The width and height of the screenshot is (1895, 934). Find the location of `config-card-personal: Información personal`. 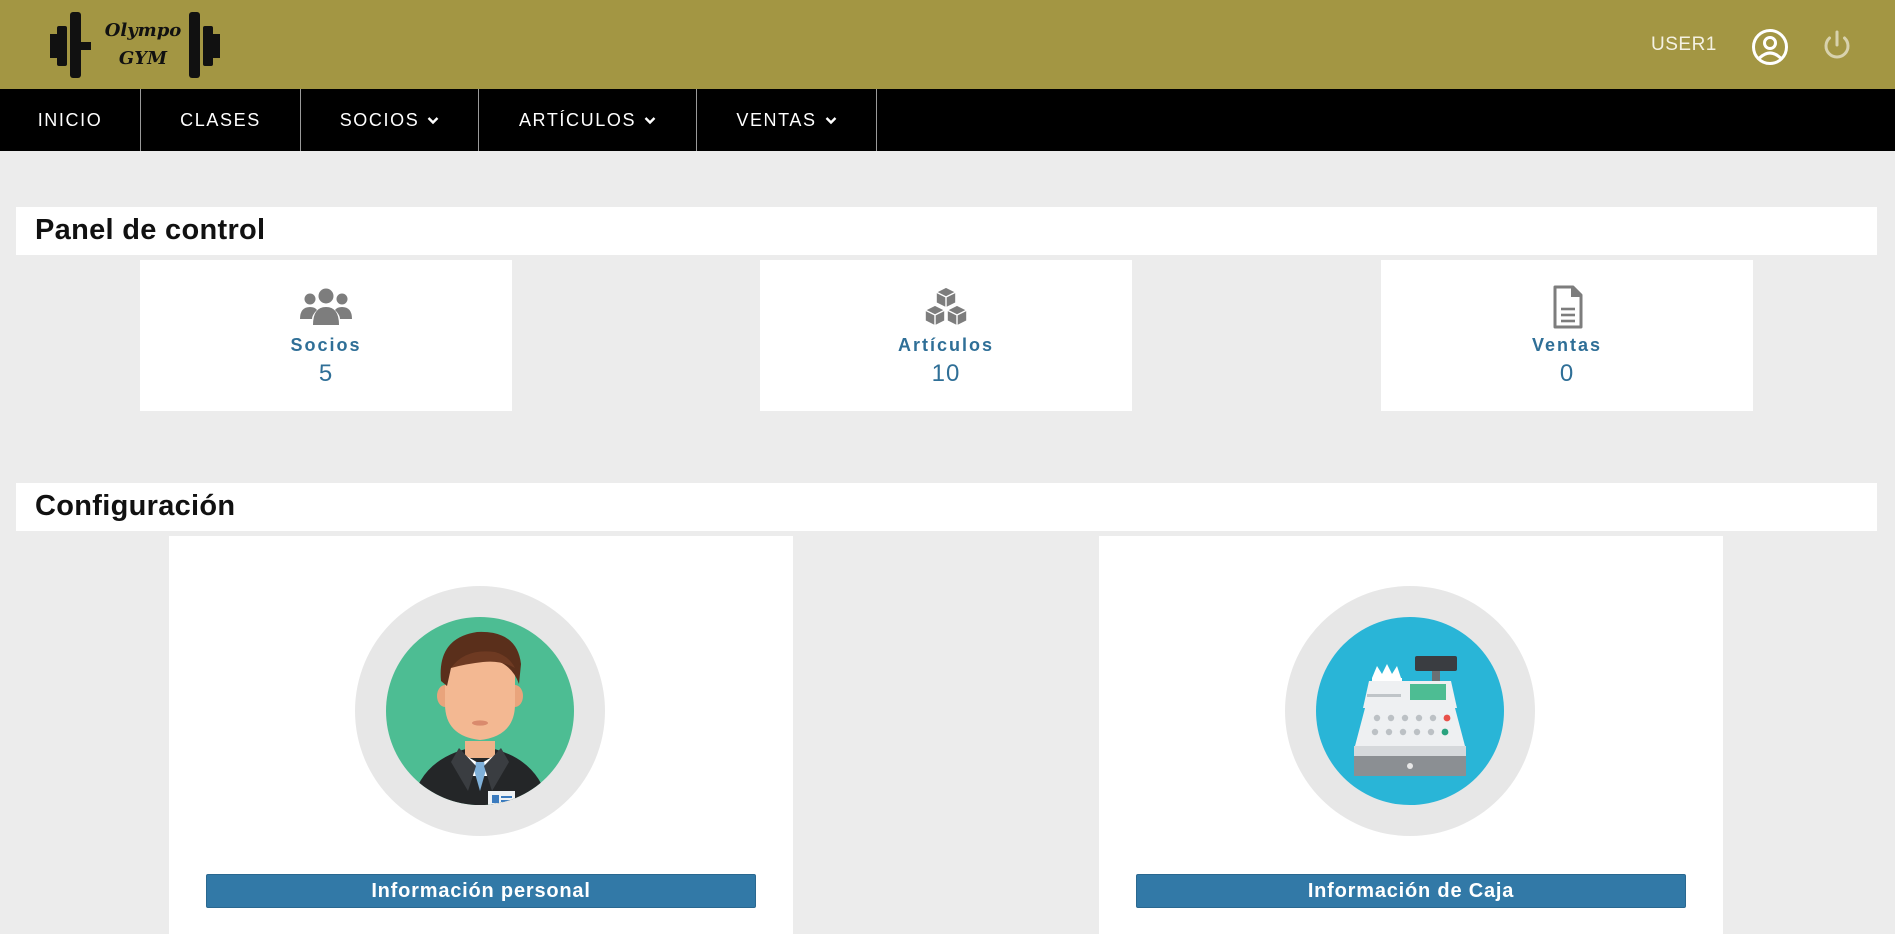

config-card-personal: Información personal is located at coordinates (481, 735).